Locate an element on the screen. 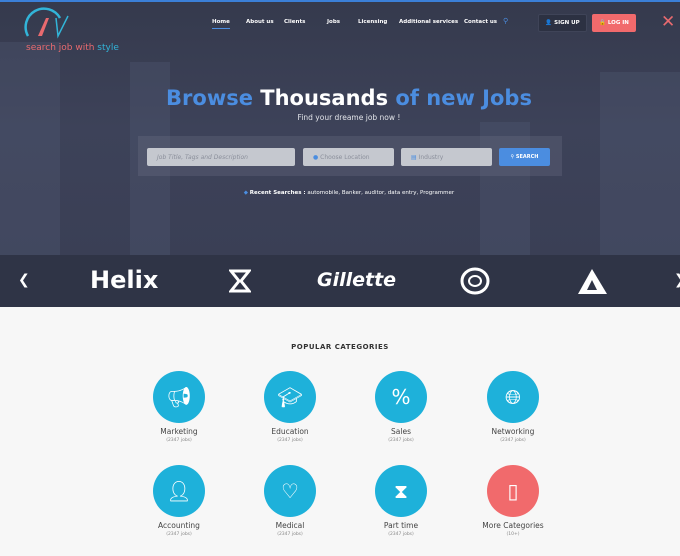 This screenshot has height=556, width=680. carousel-next-icon: ❯ is located at coordinates (677, 280).